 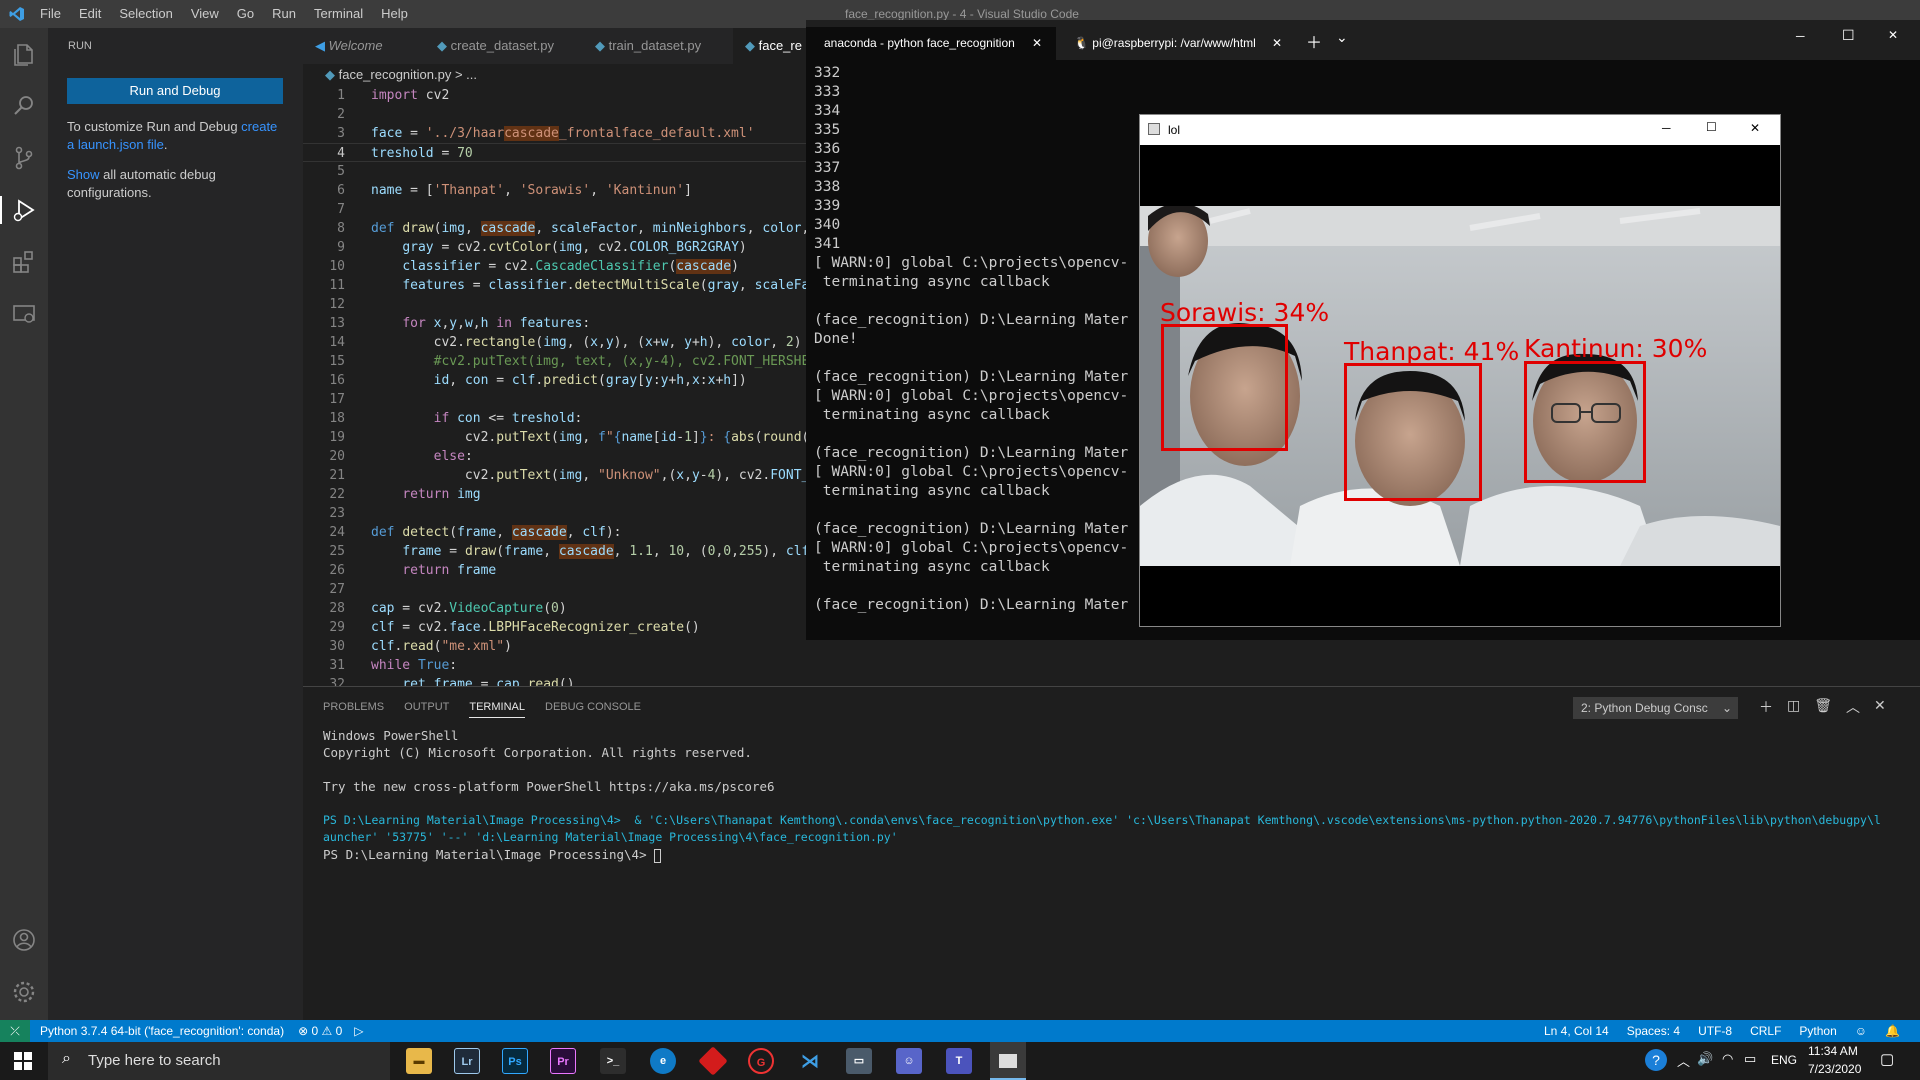 I want to click on discord-icon: ☺, so click(x=909, y=1061).